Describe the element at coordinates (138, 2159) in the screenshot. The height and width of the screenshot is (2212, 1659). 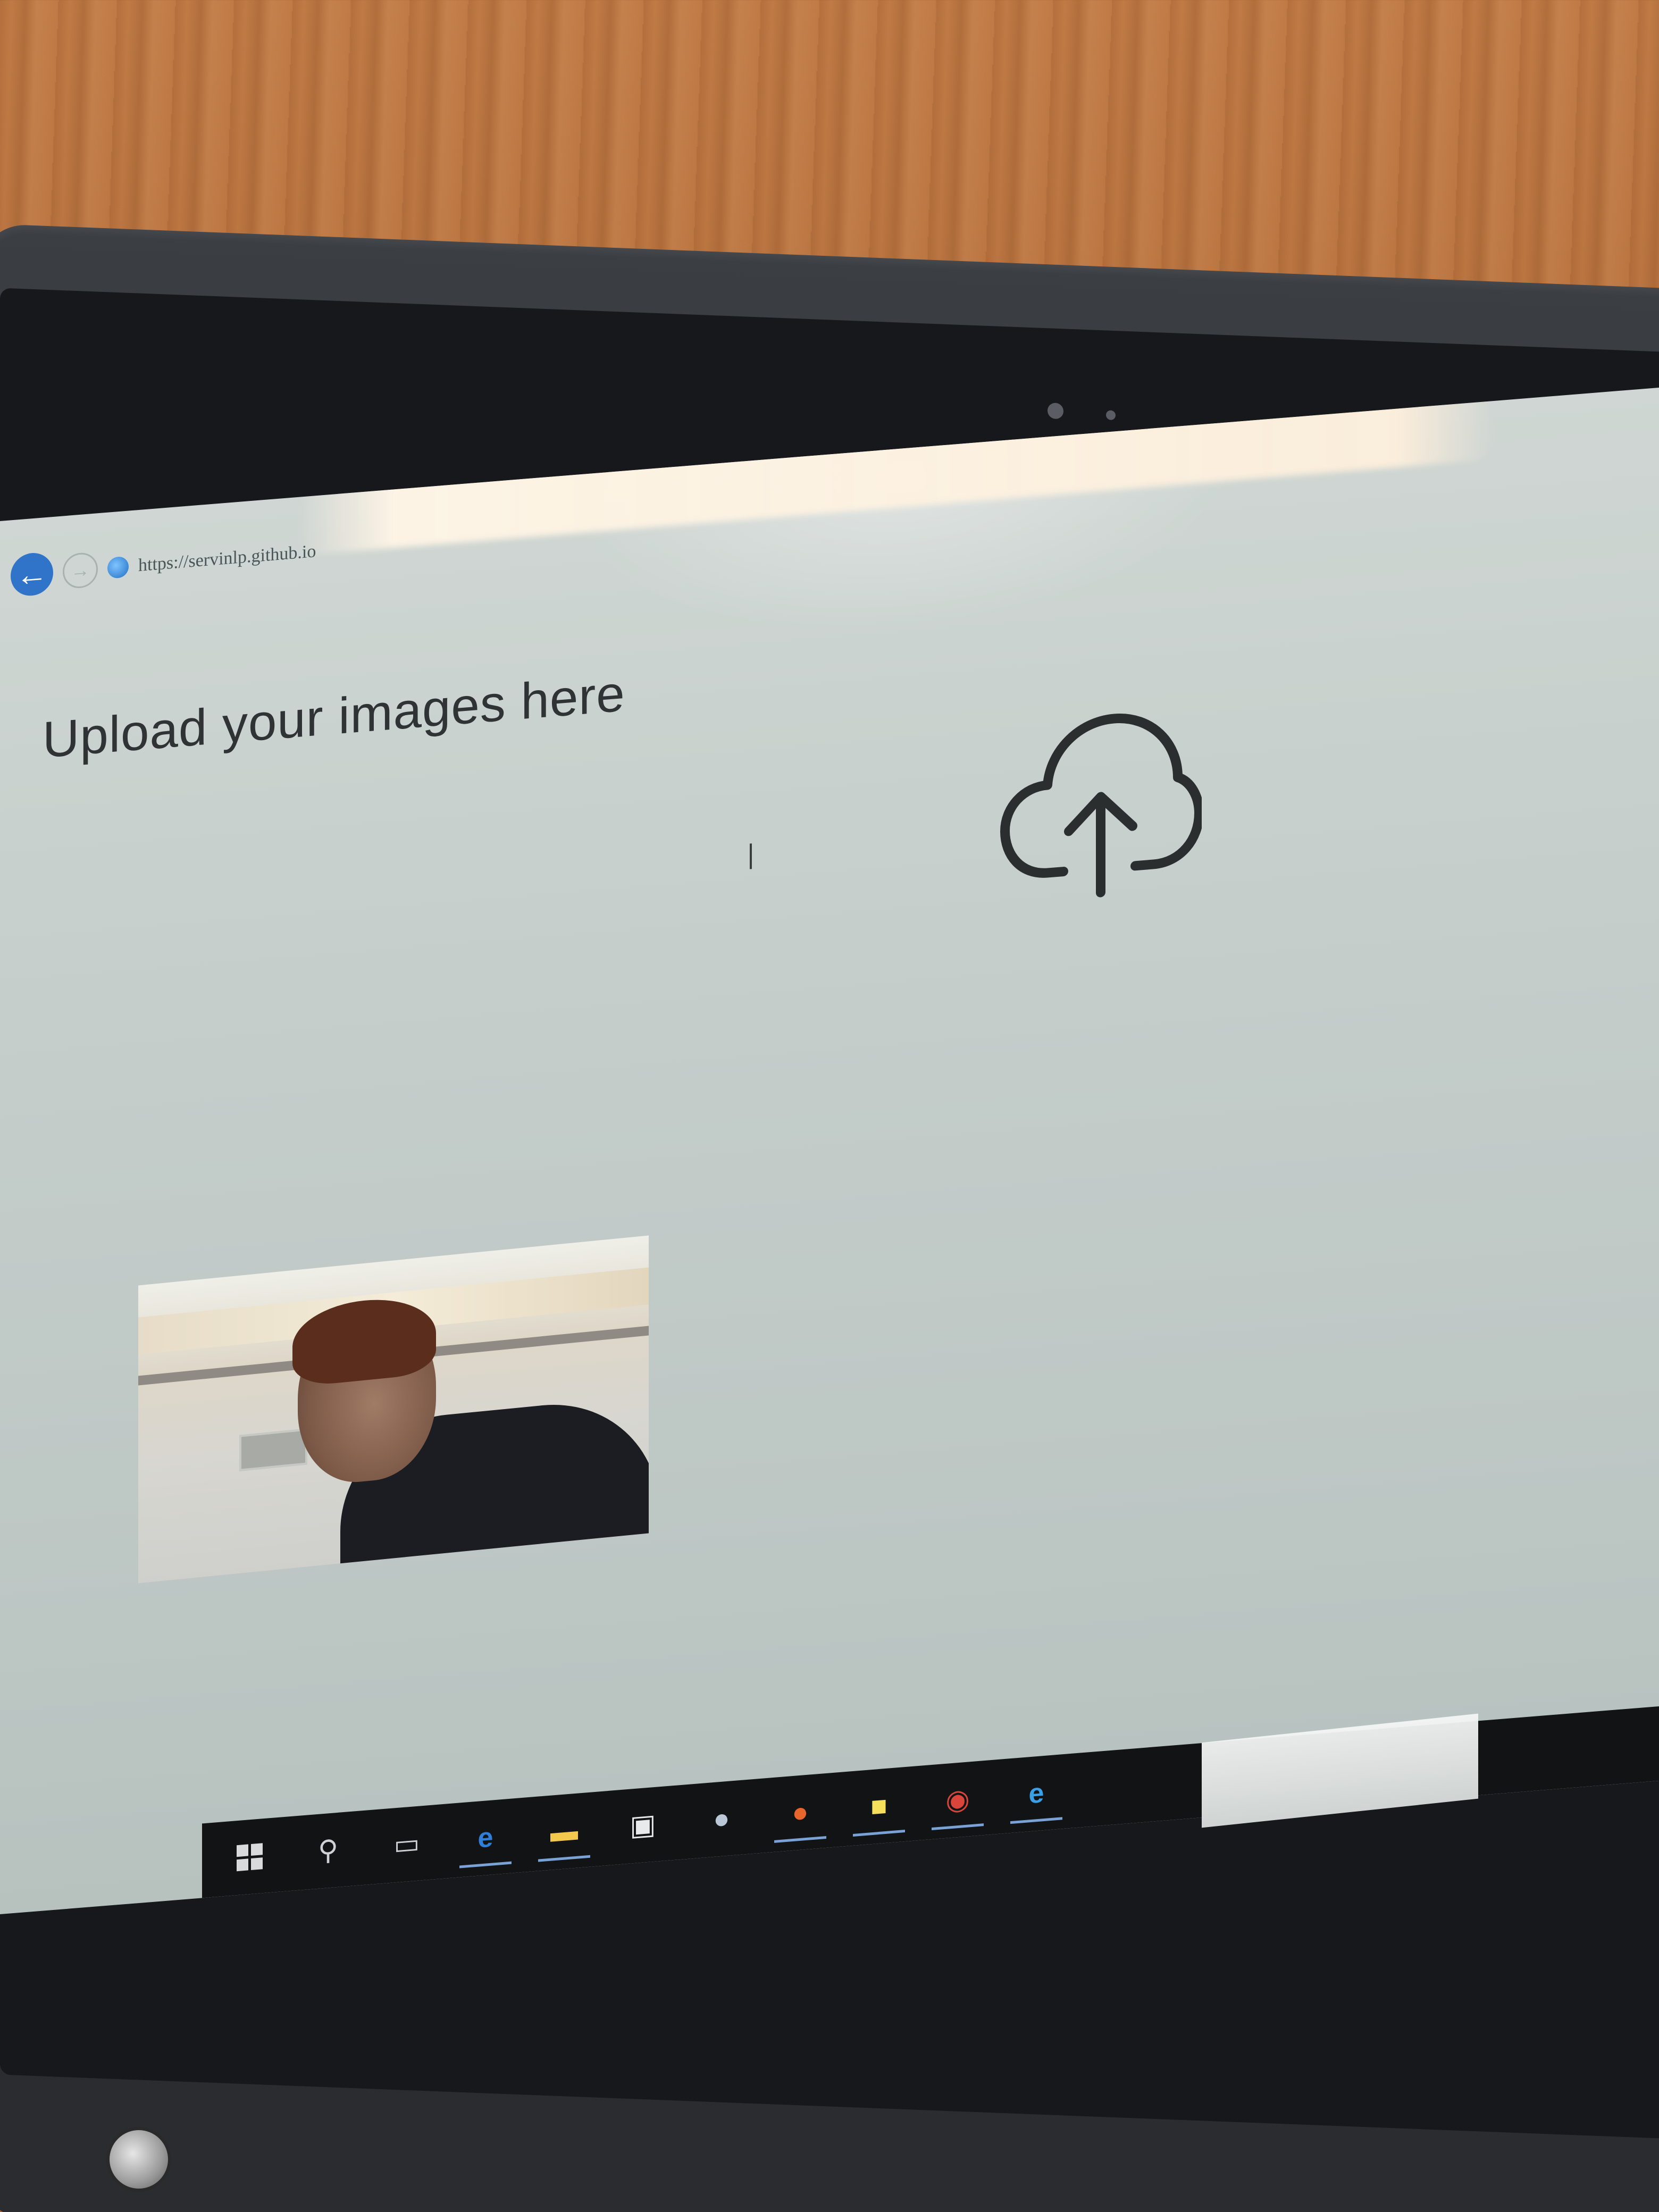
I see `frame-screw` at that location.